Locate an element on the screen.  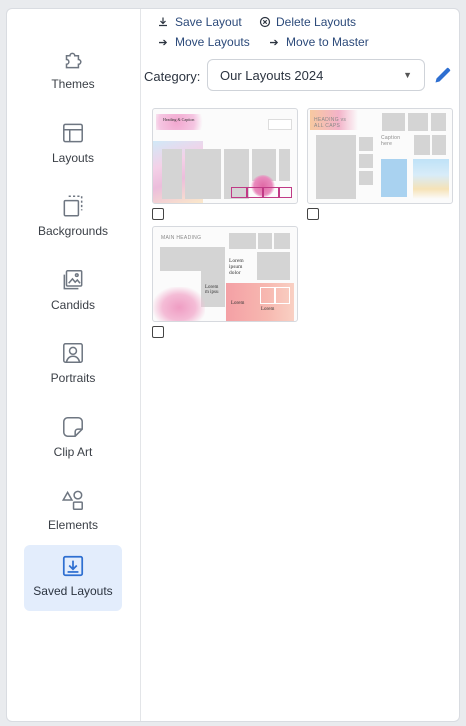
watercolor-splash is located at coordinates (179, 304).